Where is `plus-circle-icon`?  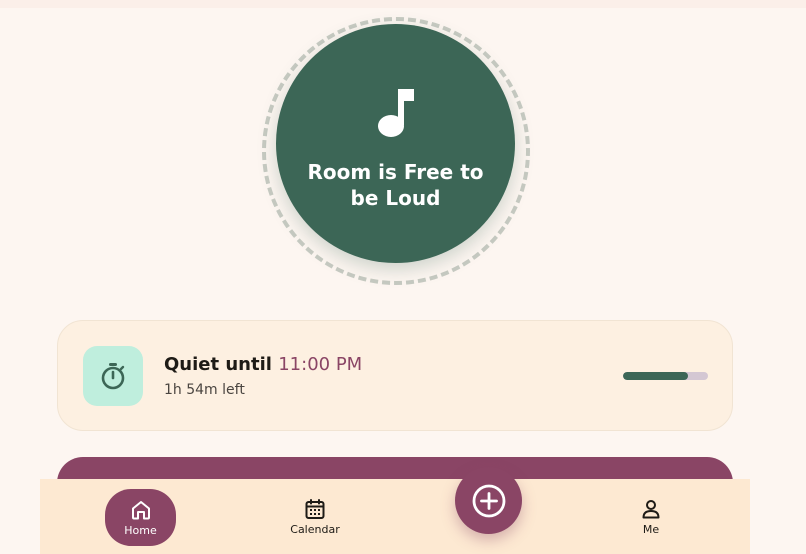 plus-circle-icon is located at coordinates (488, 500).